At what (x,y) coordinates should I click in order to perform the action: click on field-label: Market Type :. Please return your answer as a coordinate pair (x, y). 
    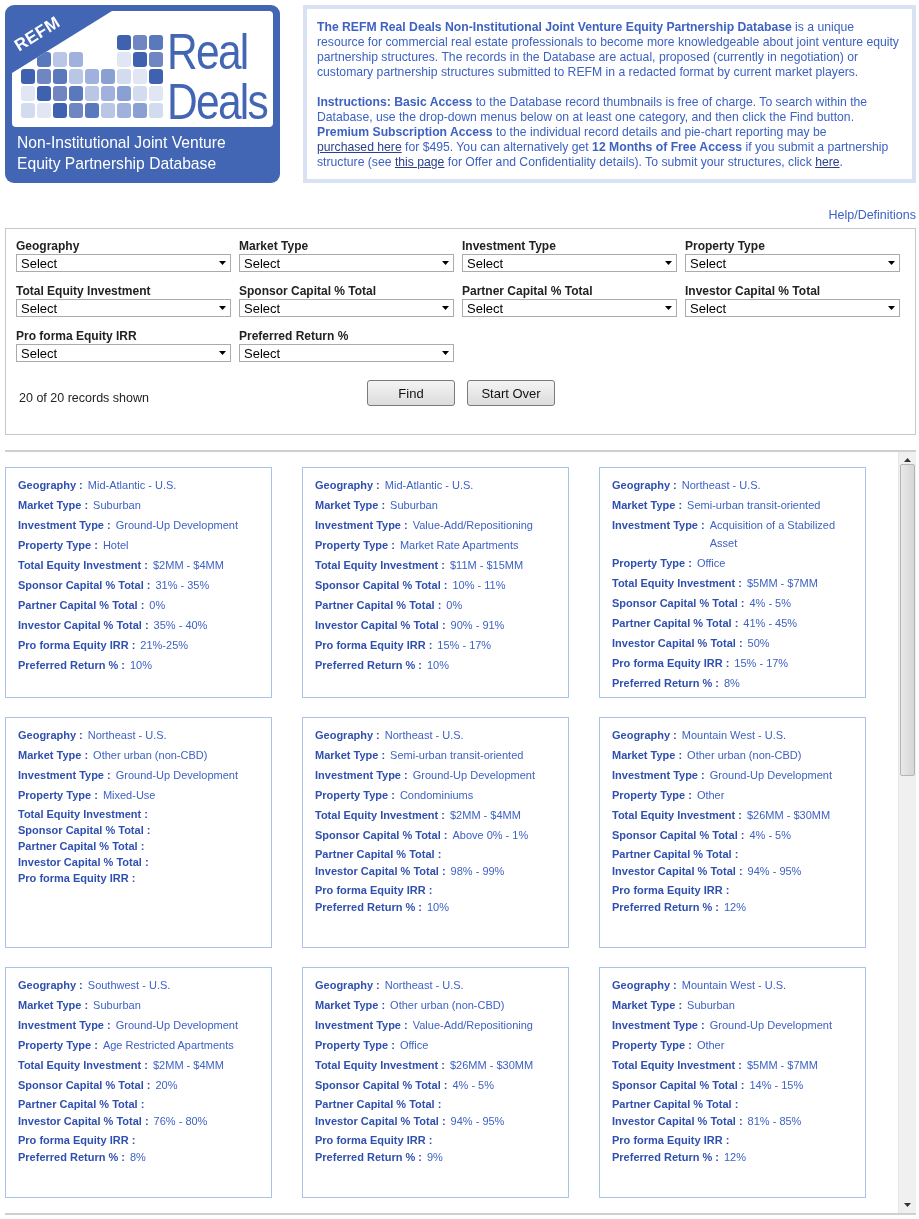
    Looking at the image, I should click on (53, 1005).